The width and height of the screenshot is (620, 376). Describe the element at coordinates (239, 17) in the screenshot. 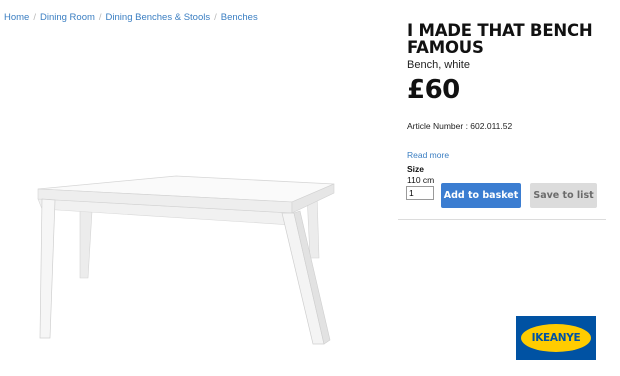

I see `breadcrumb-benches: Benches` at that location.